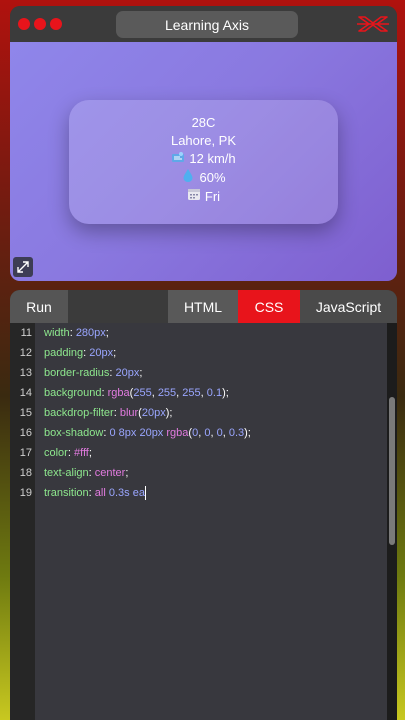  What do you see at coordinates (25, 473) in the screenshot?
I see `line-number: 18` at bounding box center [25, 473].